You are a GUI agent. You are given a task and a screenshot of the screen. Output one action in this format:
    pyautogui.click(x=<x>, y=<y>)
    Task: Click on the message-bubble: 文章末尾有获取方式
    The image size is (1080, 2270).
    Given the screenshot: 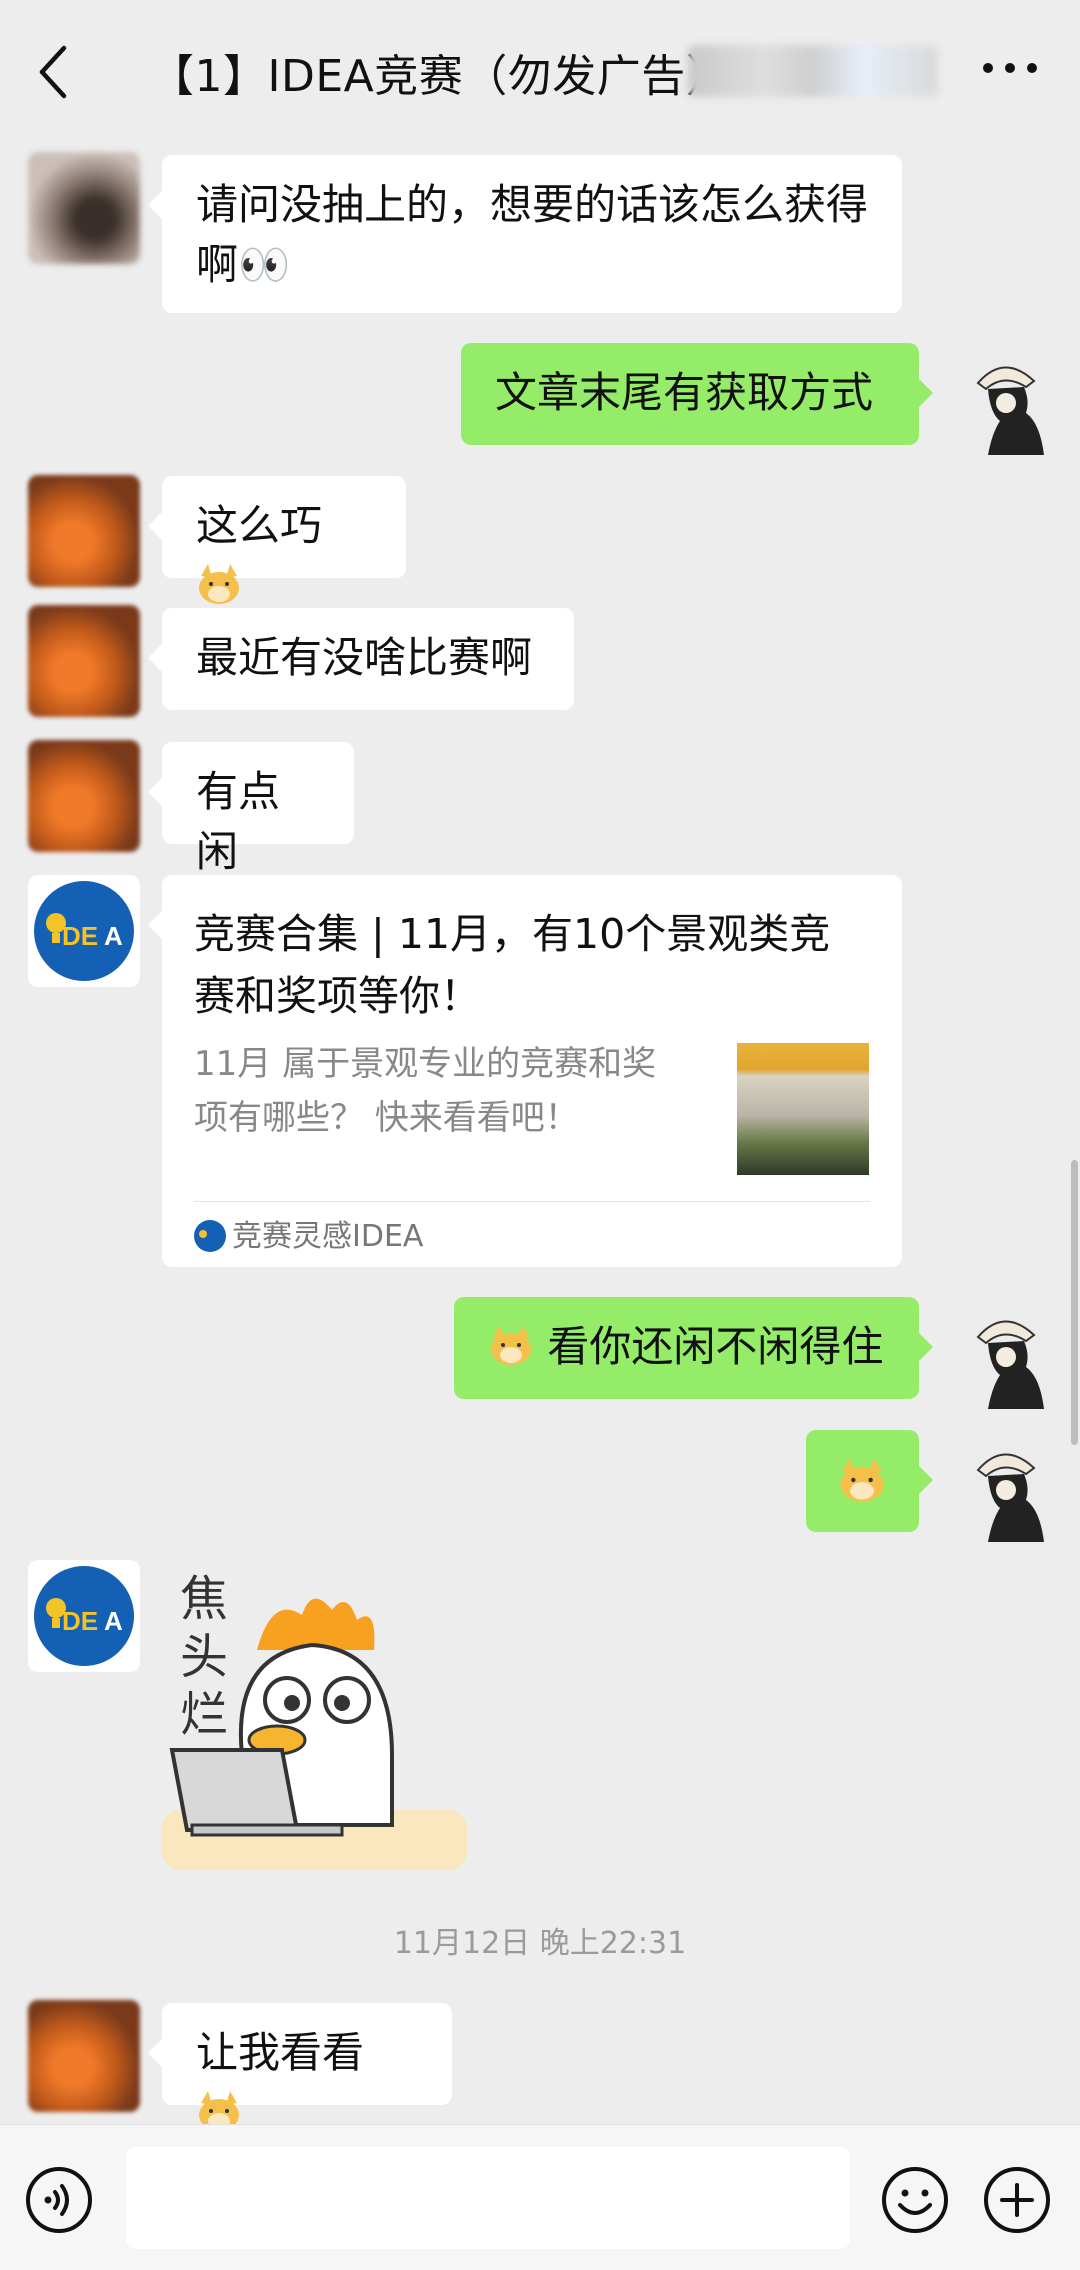 What is the action you would take?
    pyautogui.click(x=697, y=394)
    